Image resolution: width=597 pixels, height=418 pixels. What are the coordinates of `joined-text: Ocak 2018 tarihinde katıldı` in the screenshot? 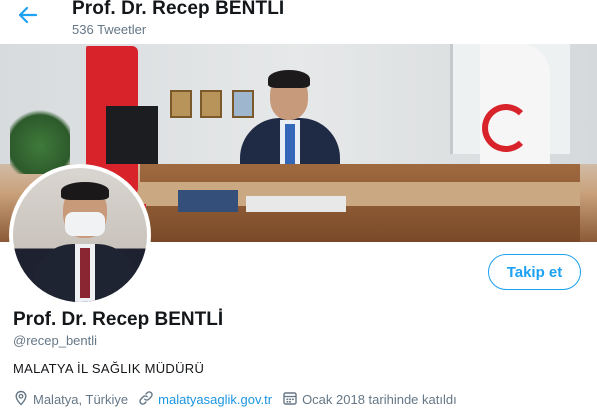 It's located at (379, 399).